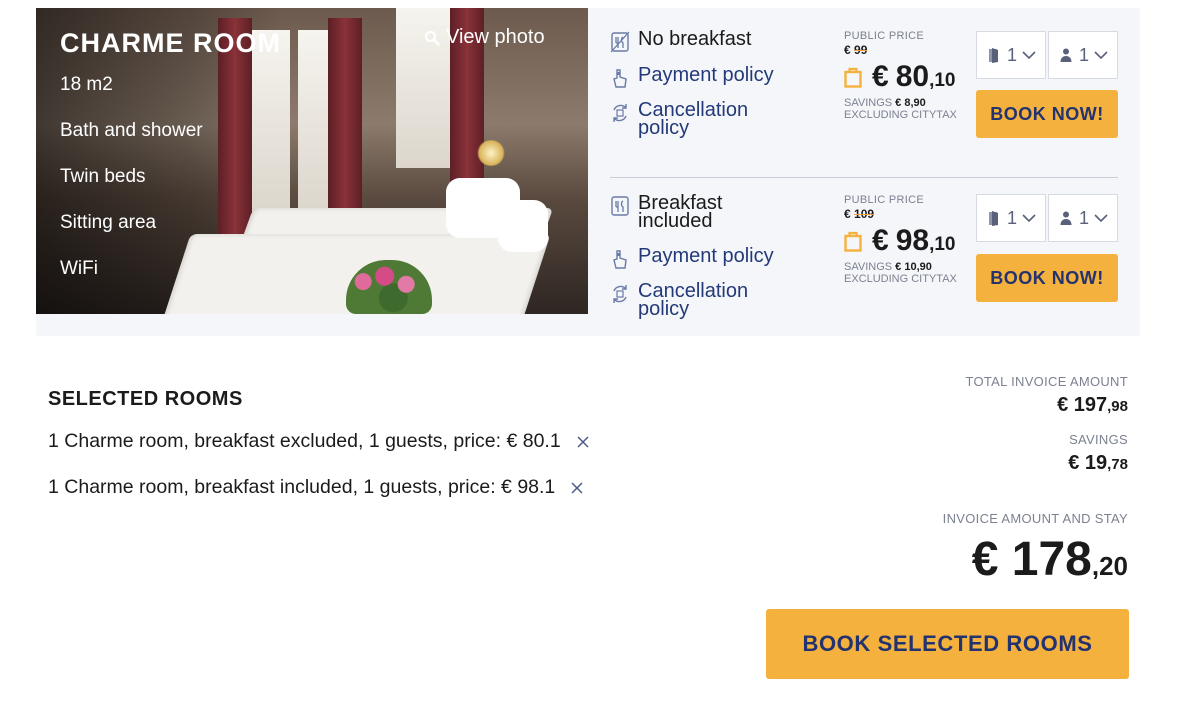  Describe the element at coordinates (1046, 405) in the screenshot. I see `total-invoice-amount: € 197,98` at that location.